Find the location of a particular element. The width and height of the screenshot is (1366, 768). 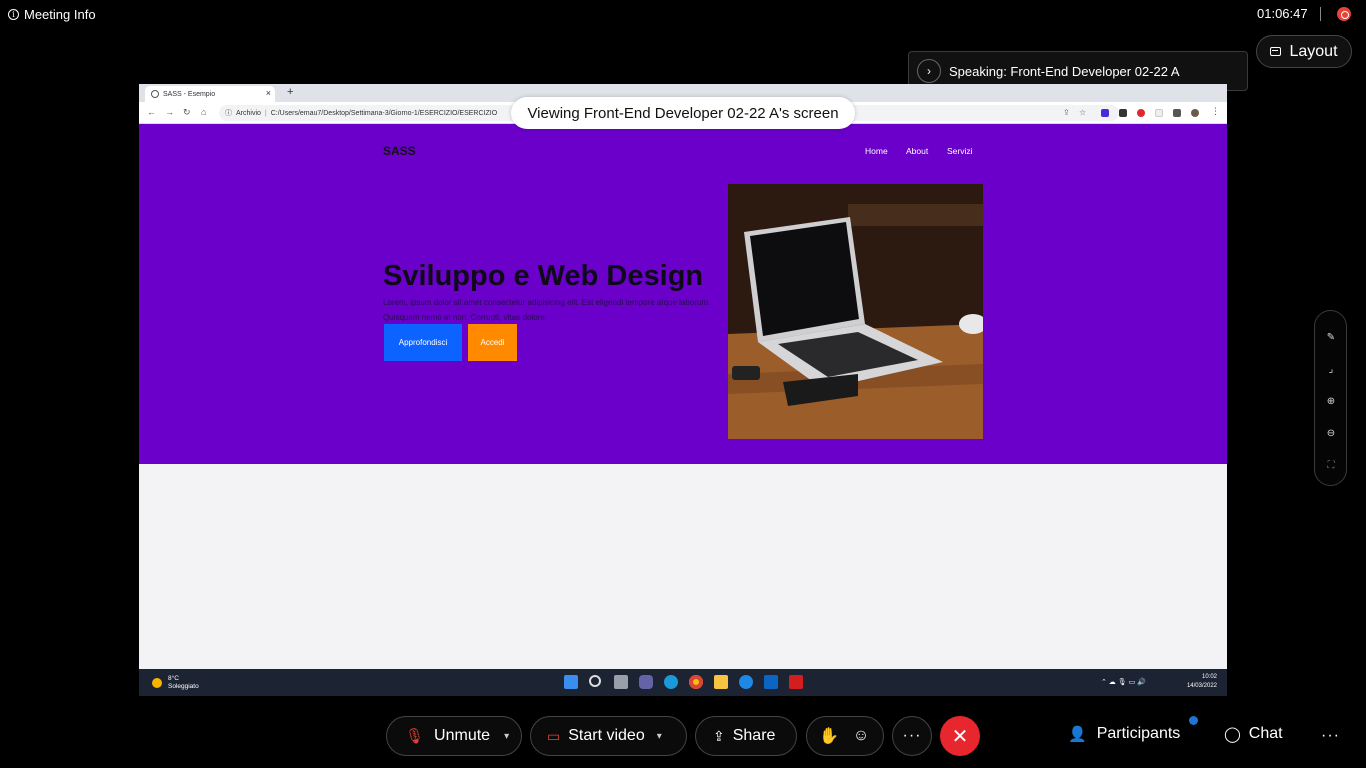

chrome-icon is located at coordinates (696, 682).